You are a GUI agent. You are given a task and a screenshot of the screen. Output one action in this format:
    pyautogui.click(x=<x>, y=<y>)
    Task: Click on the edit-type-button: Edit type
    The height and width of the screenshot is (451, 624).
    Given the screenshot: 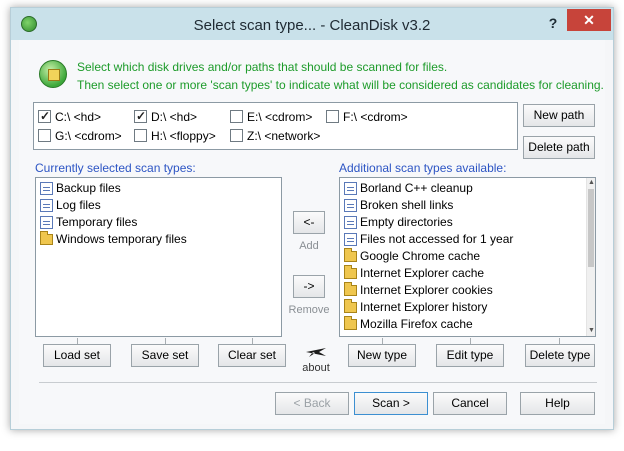 What is the action you would take?
    pyautogui.click(x=470, y=355)
    